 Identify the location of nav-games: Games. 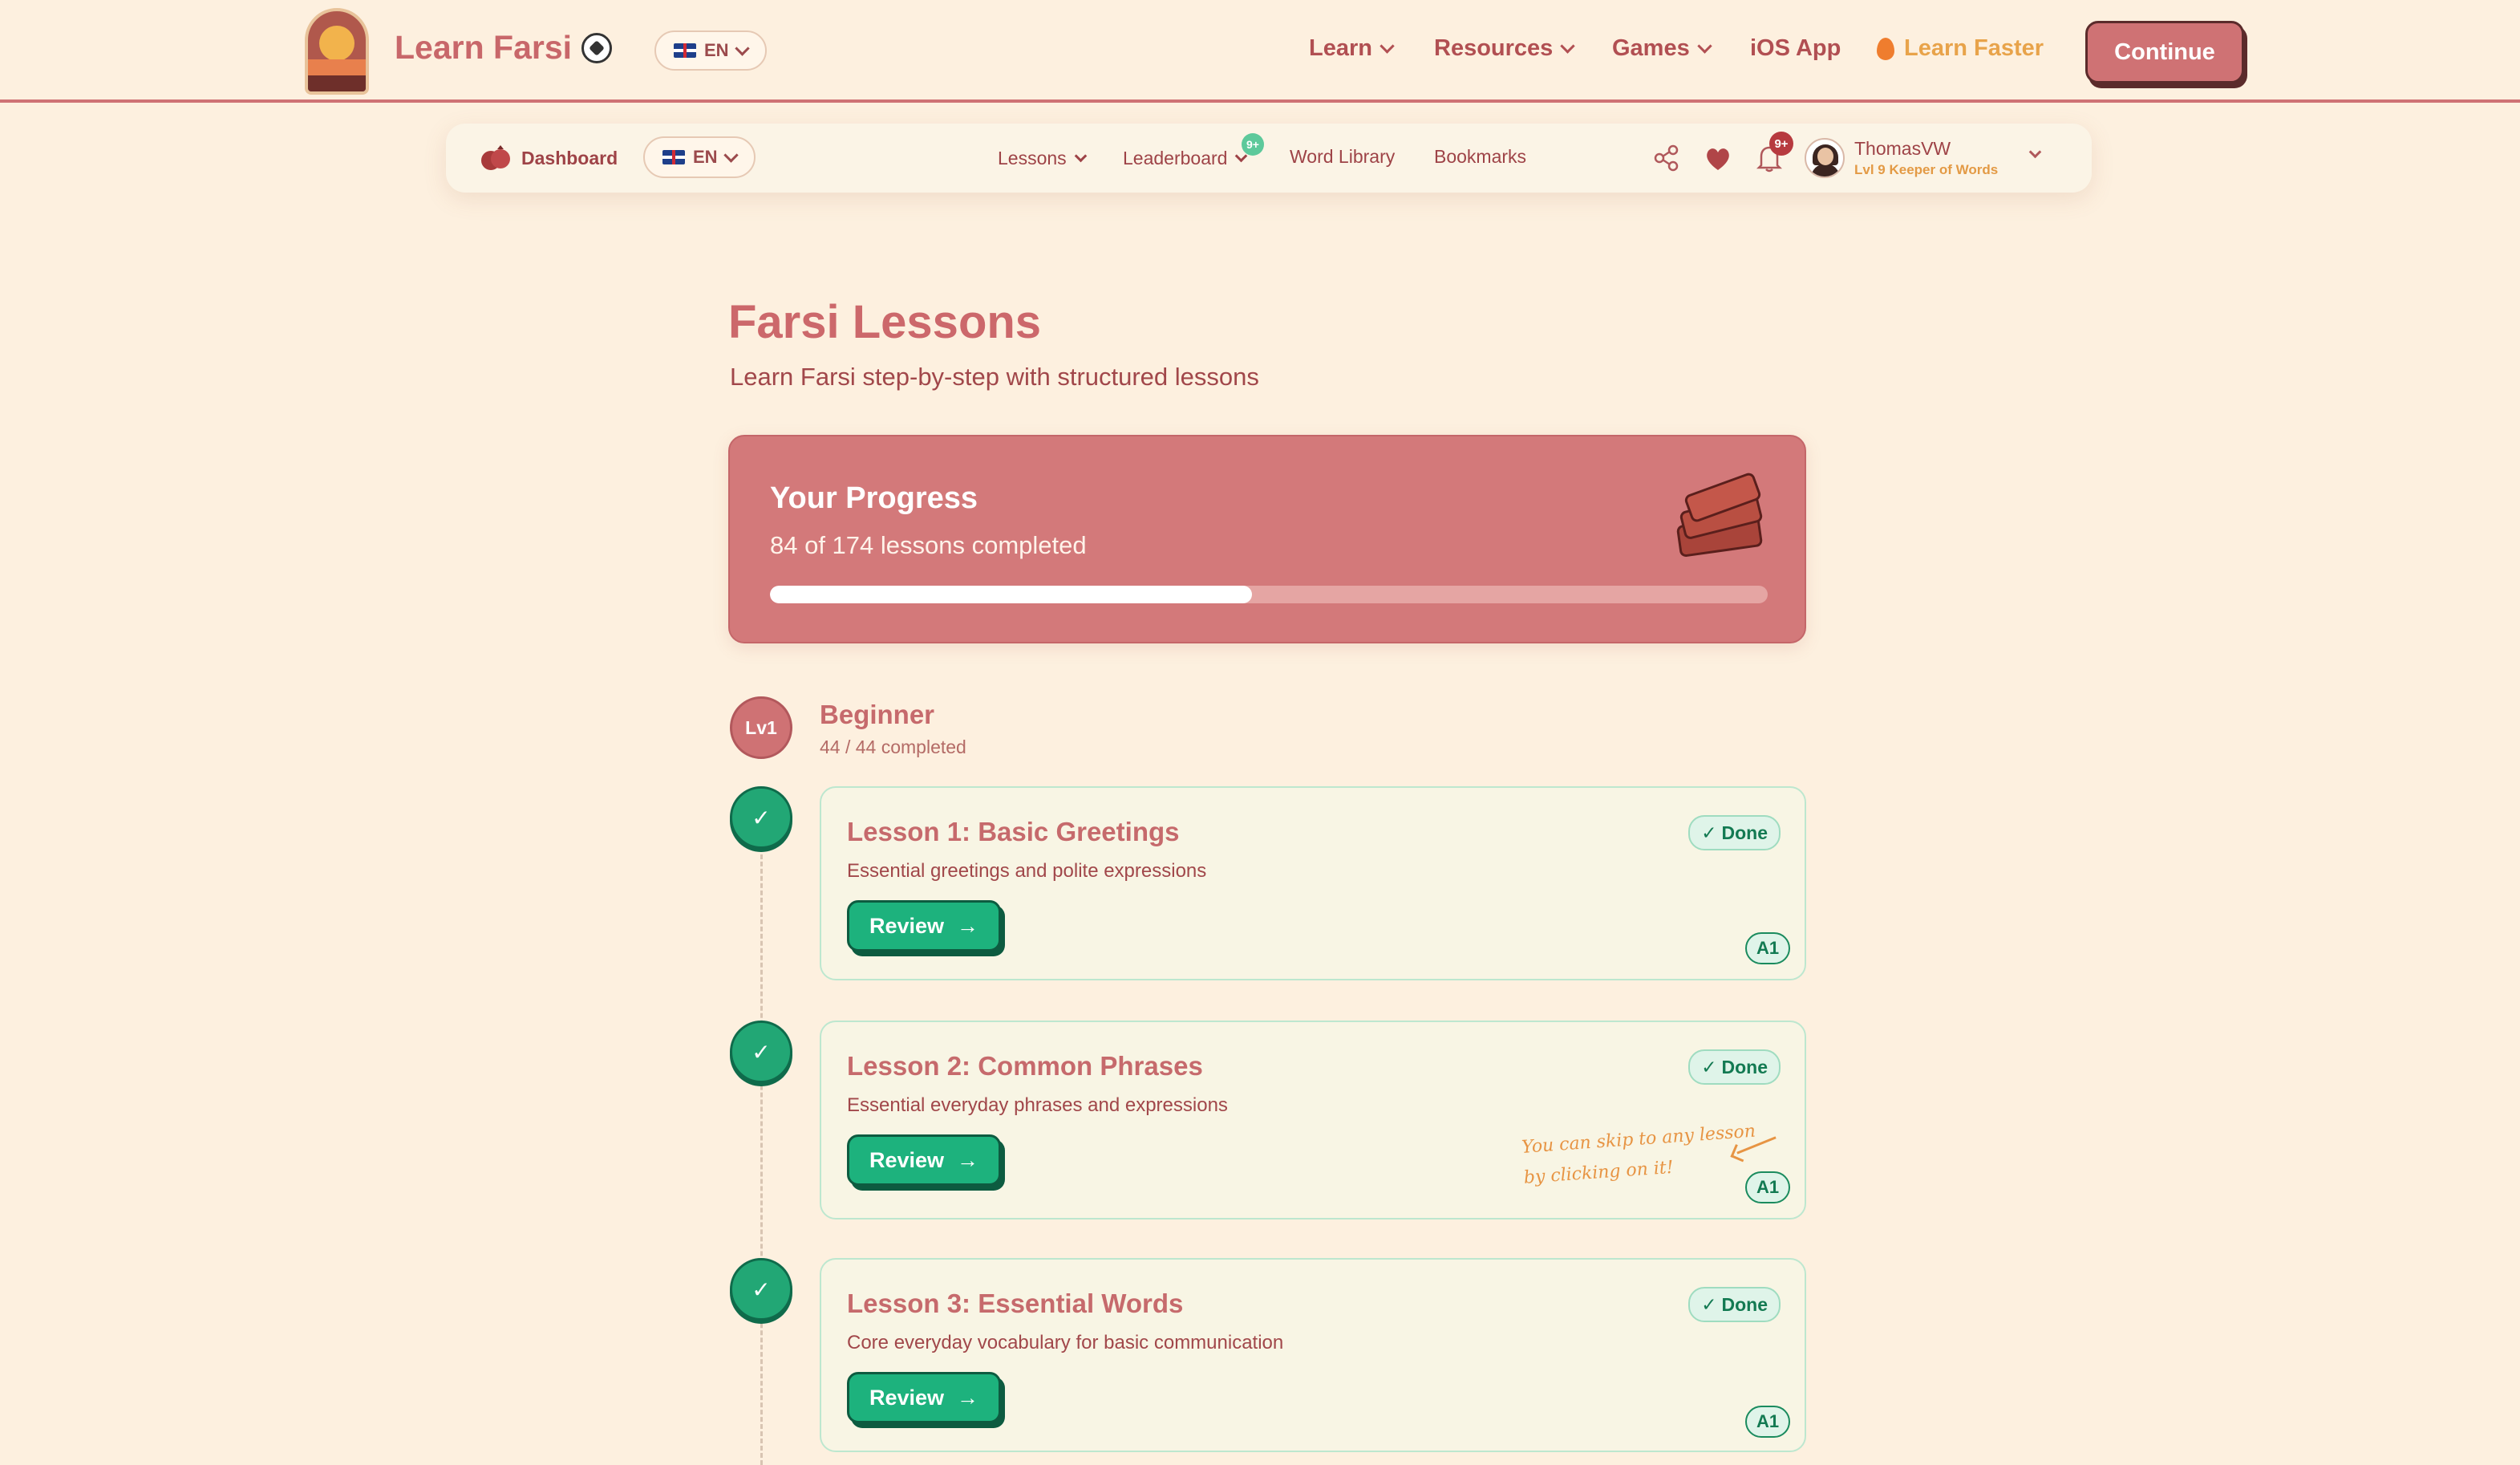
(1662, 49).